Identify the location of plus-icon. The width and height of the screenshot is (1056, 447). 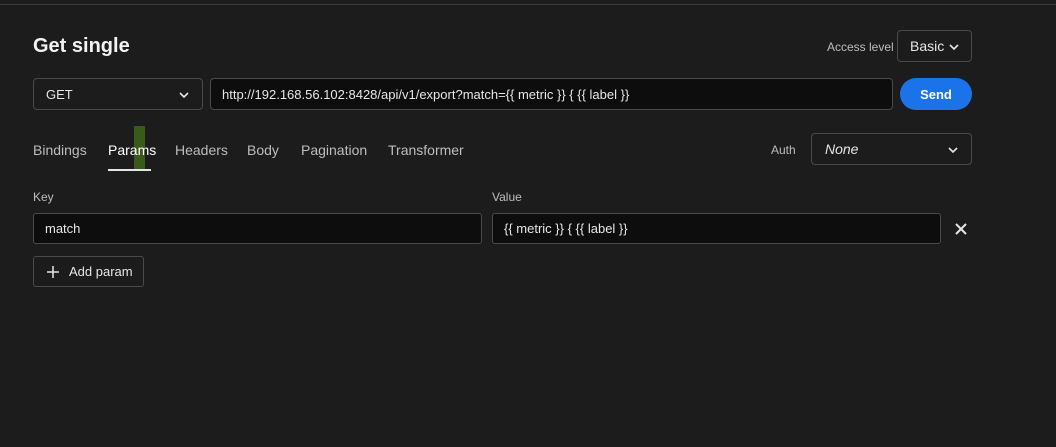
(53, 271).